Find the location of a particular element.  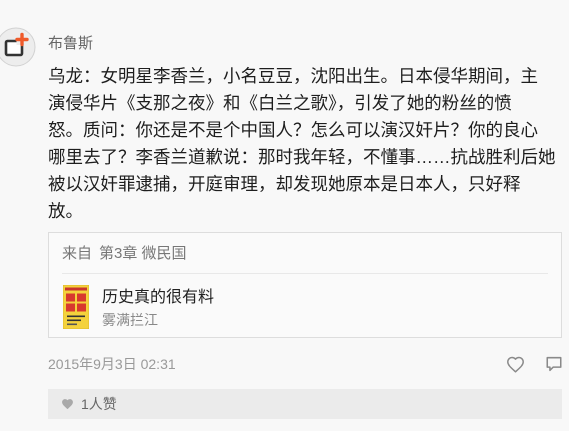

note-body-line: 乌龙：女明星李香兰，小名豆豆，沈阳出生。日本侵华期间，主 is located at coordinates (293, 76).